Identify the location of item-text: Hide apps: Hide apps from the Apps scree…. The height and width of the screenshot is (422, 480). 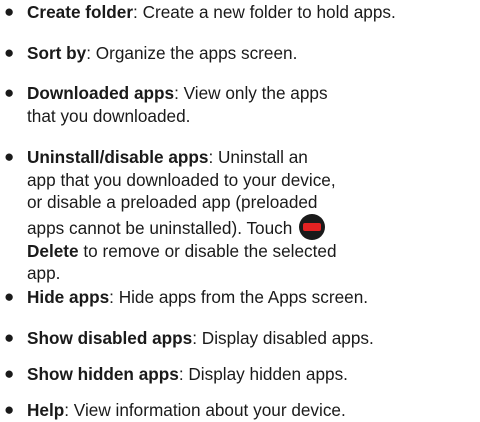
(252, 297).